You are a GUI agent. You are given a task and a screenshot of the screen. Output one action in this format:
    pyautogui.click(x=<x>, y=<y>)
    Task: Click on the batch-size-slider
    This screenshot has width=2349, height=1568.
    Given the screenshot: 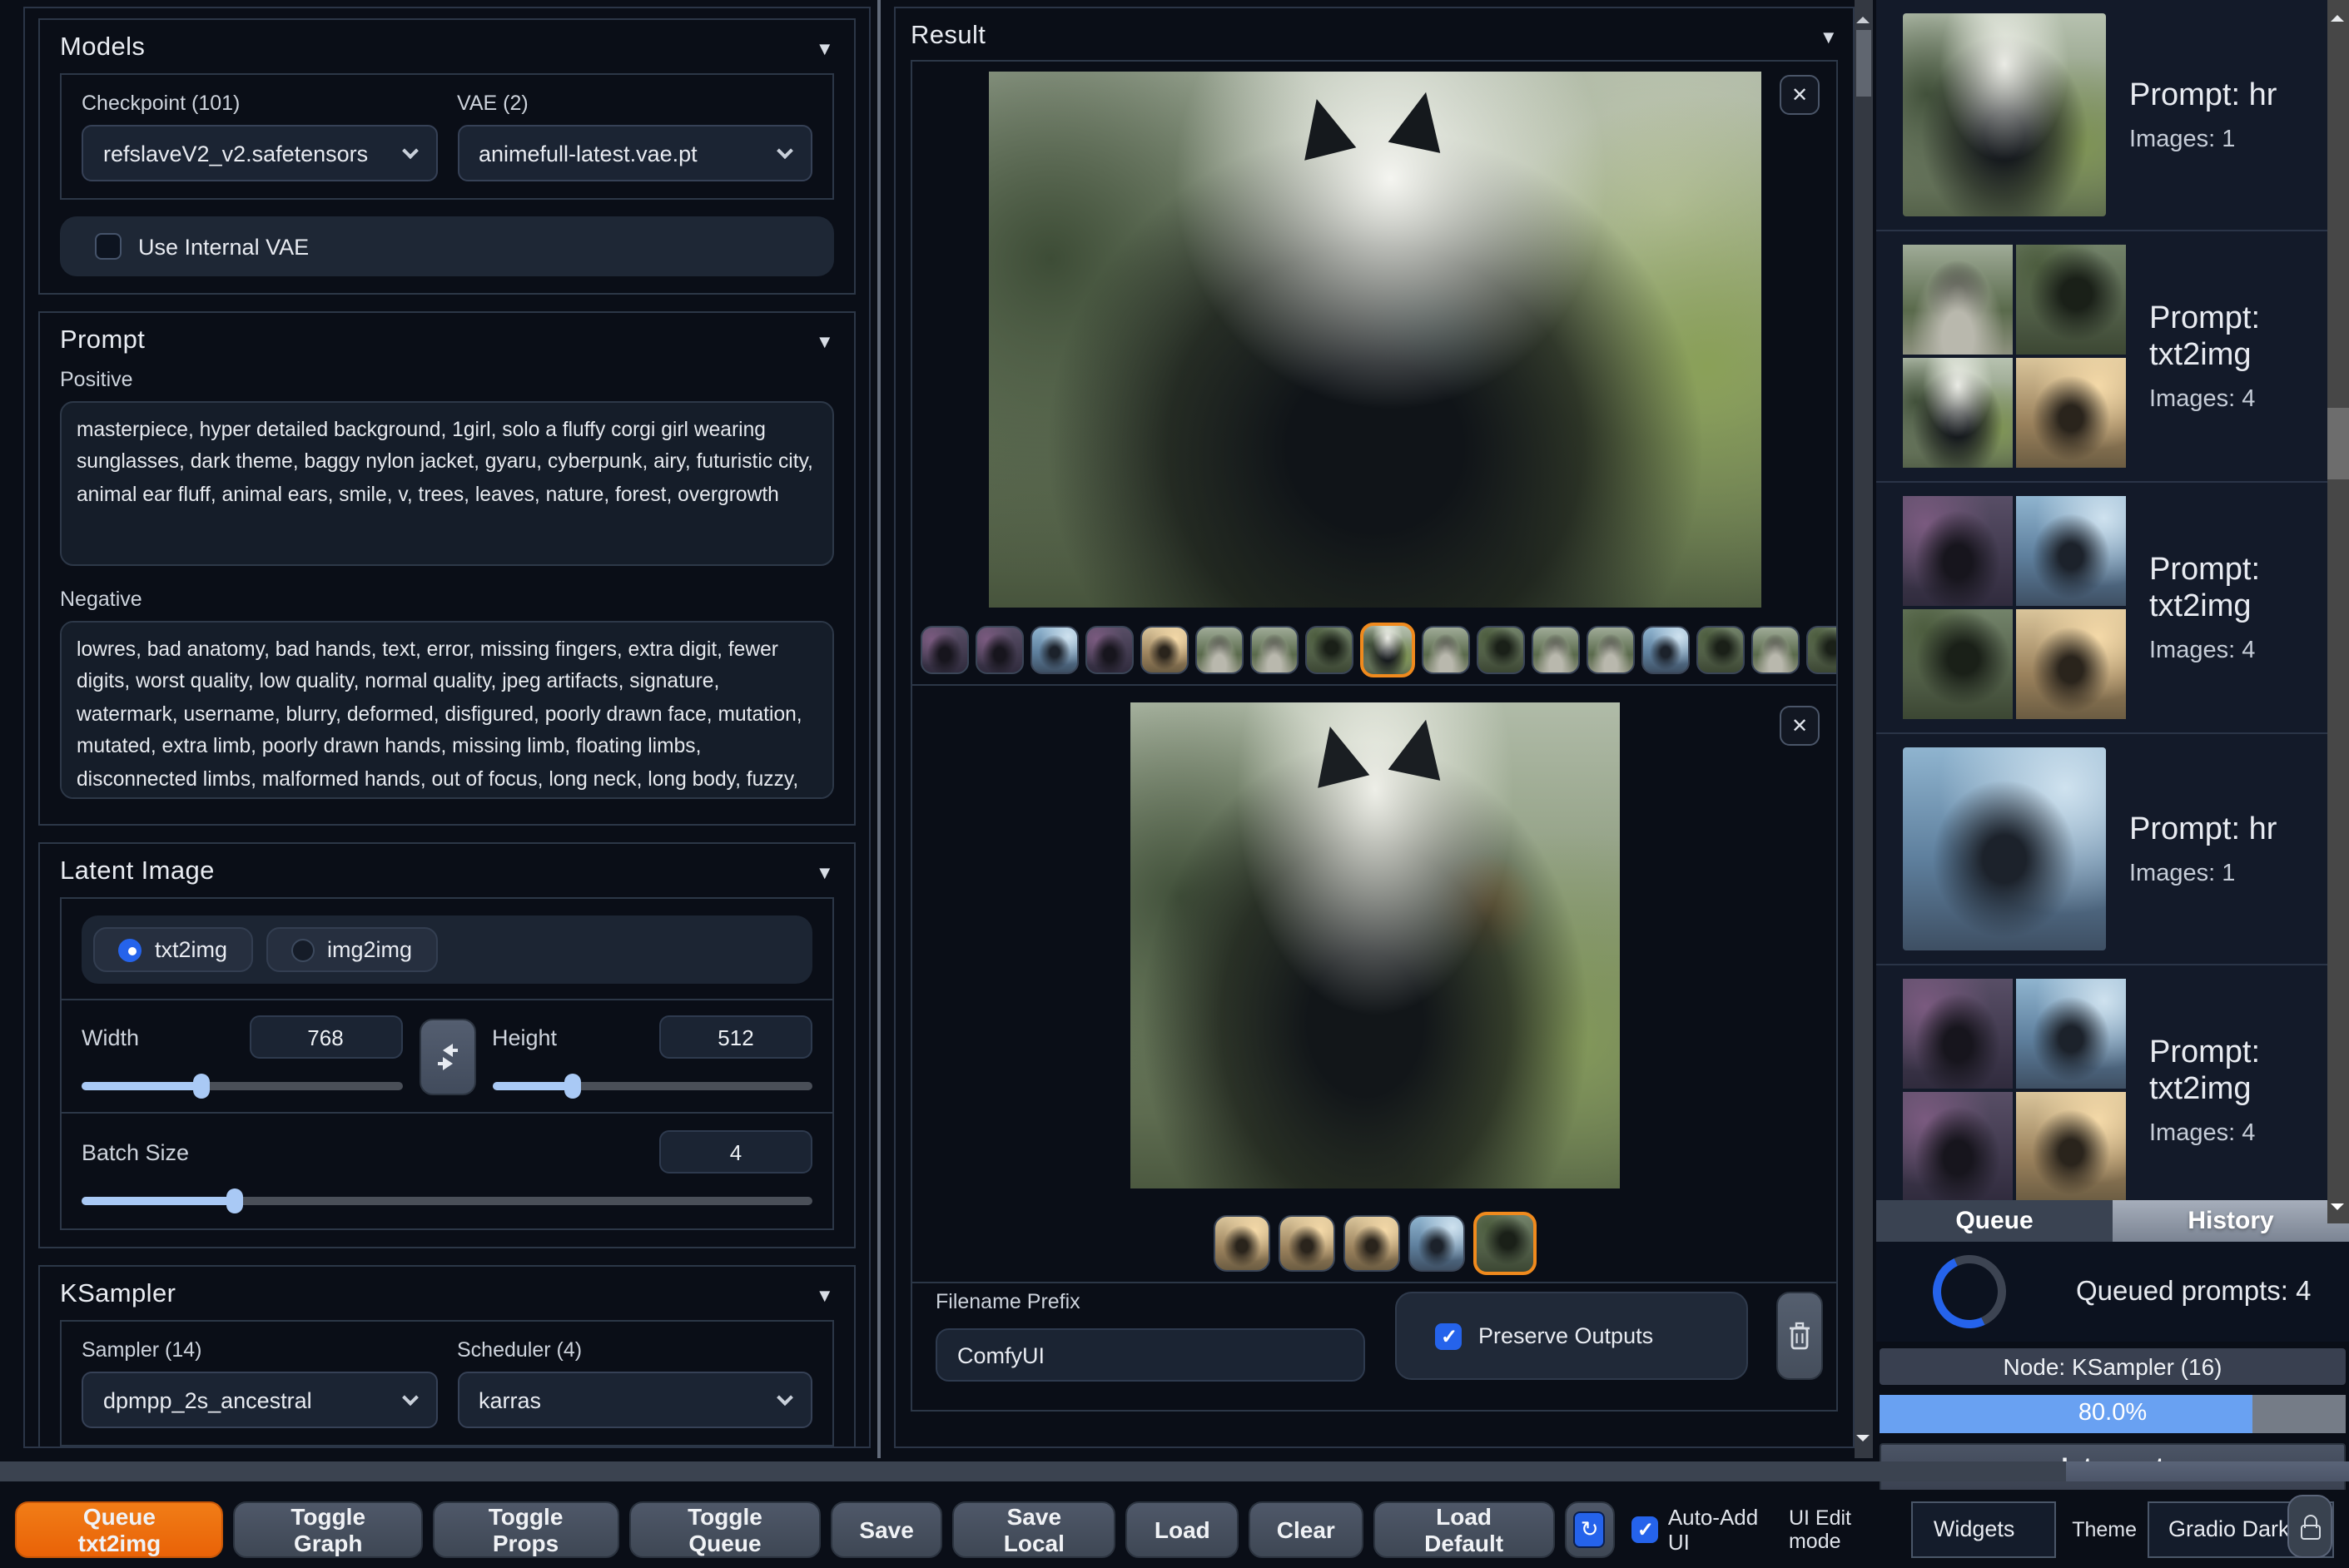 What is the action you would take?
    pyautogui.click(x=447, y=1200)
    